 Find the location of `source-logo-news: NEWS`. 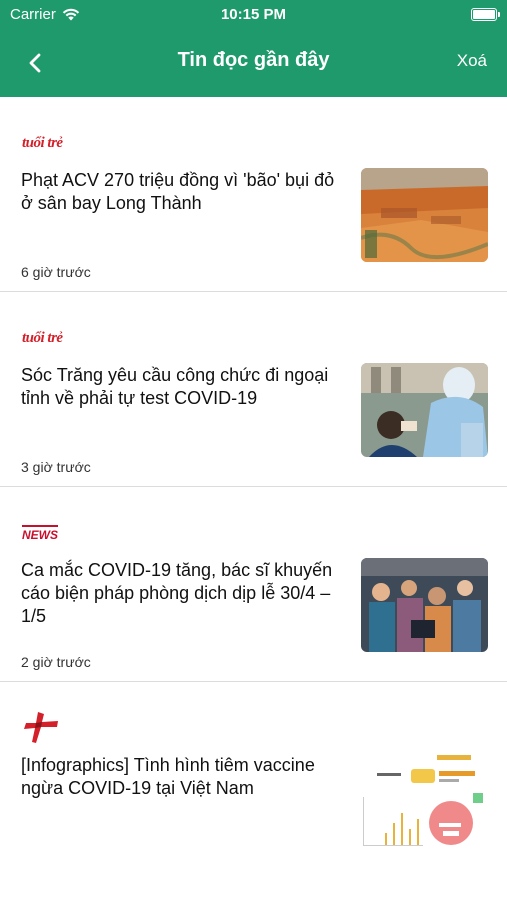

source-logo-news: NEWS is located at coordinates (40, 533).